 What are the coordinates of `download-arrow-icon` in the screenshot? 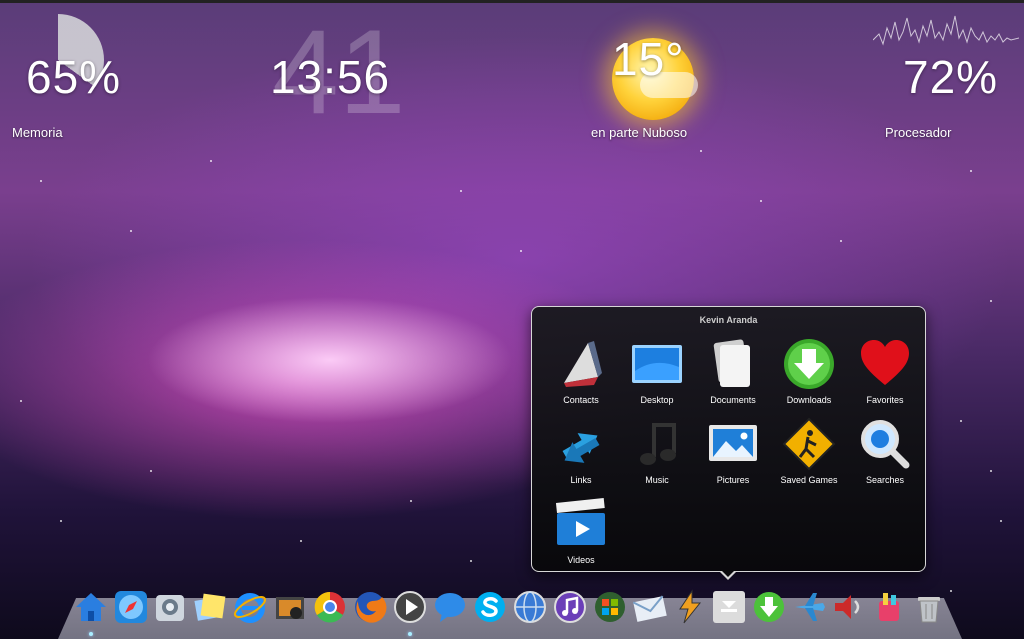 It's located at (769, 607).